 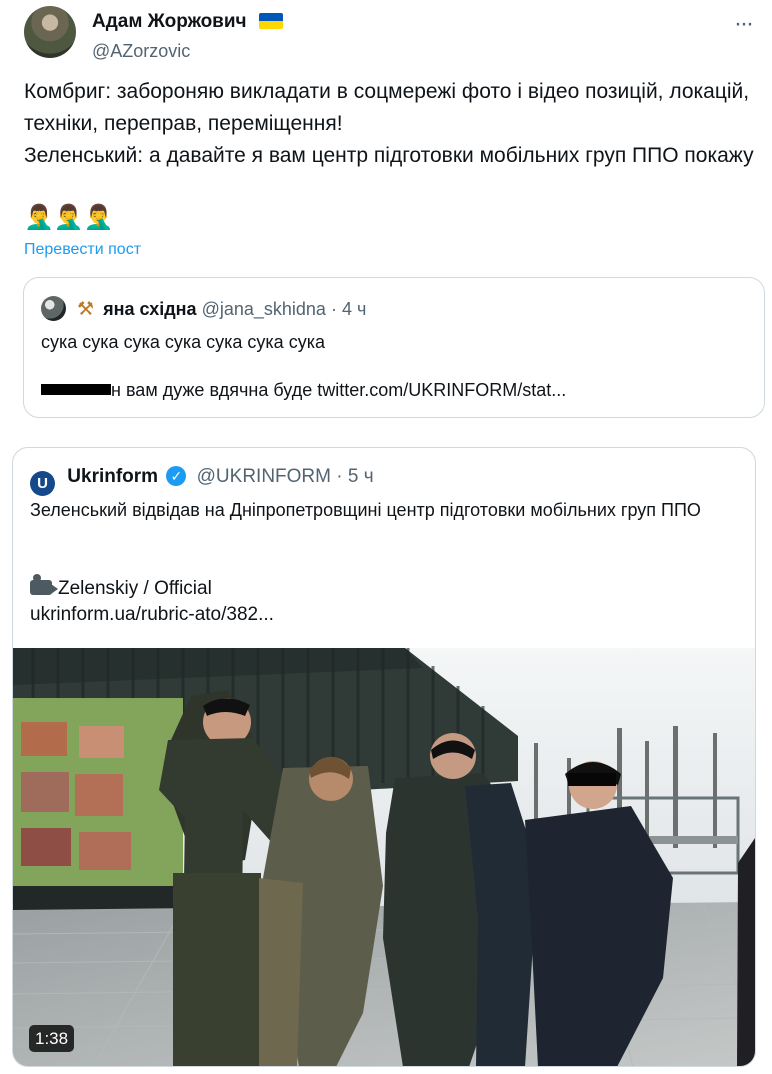 I want to click on quoted-post-header: ⚒ яна східна @jana_skhidna · 4 ч, so click(x=203, y=308).